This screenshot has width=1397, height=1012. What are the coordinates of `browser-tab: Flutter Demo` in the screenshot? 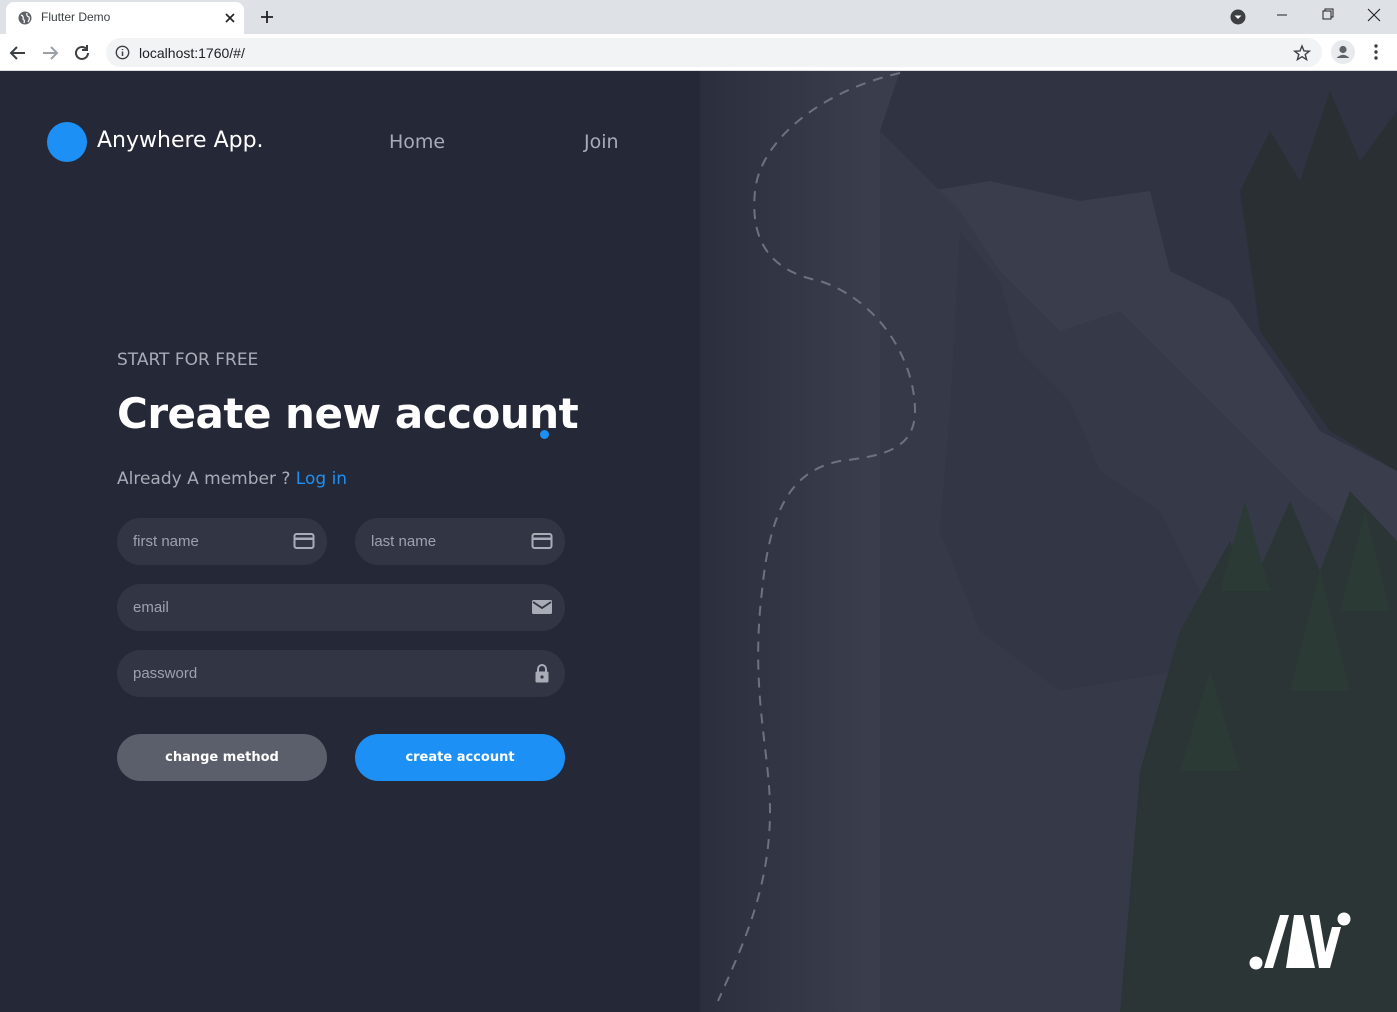 It's located at (125, 18).